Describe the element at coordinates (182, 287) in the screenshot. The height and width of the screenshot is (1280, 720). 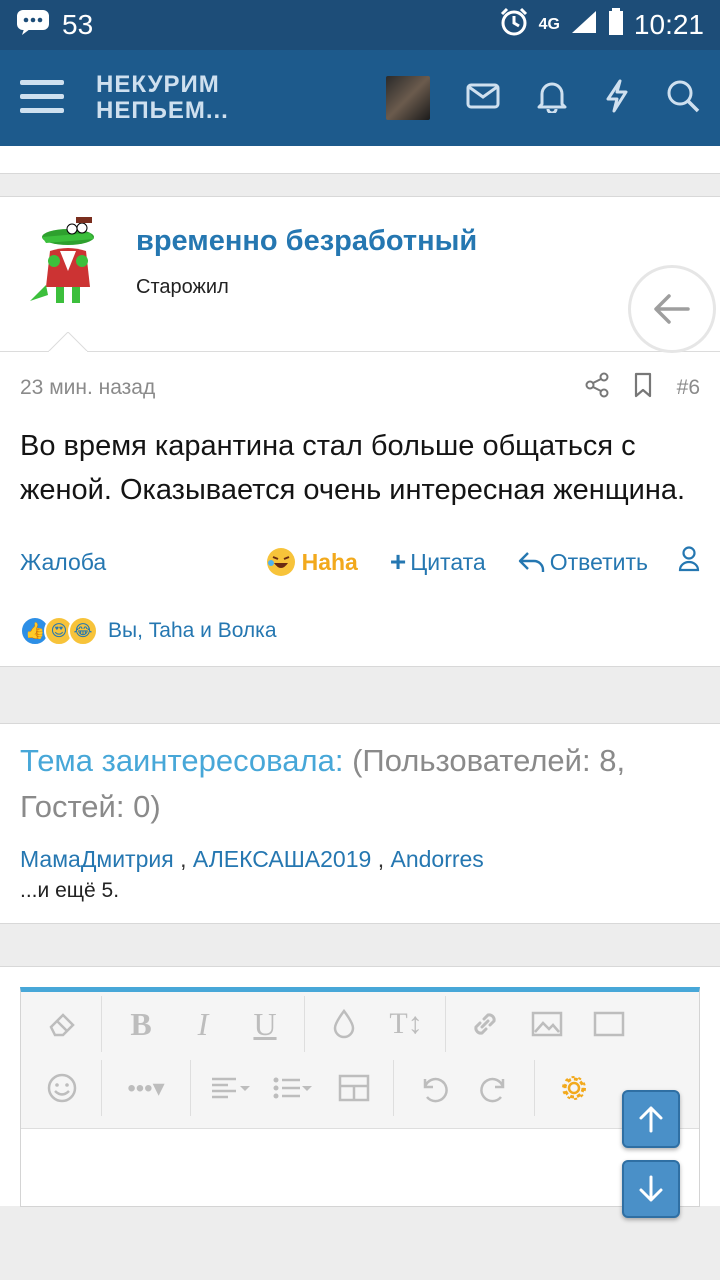
I see `author-title: Старожил` at that location.